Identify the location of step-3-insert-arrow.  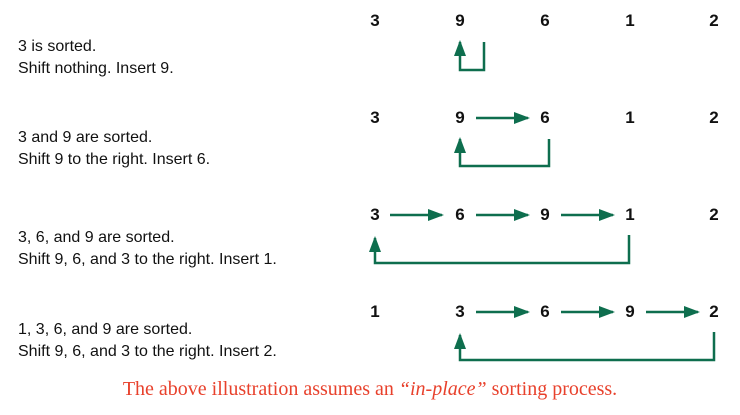
(500, 250).